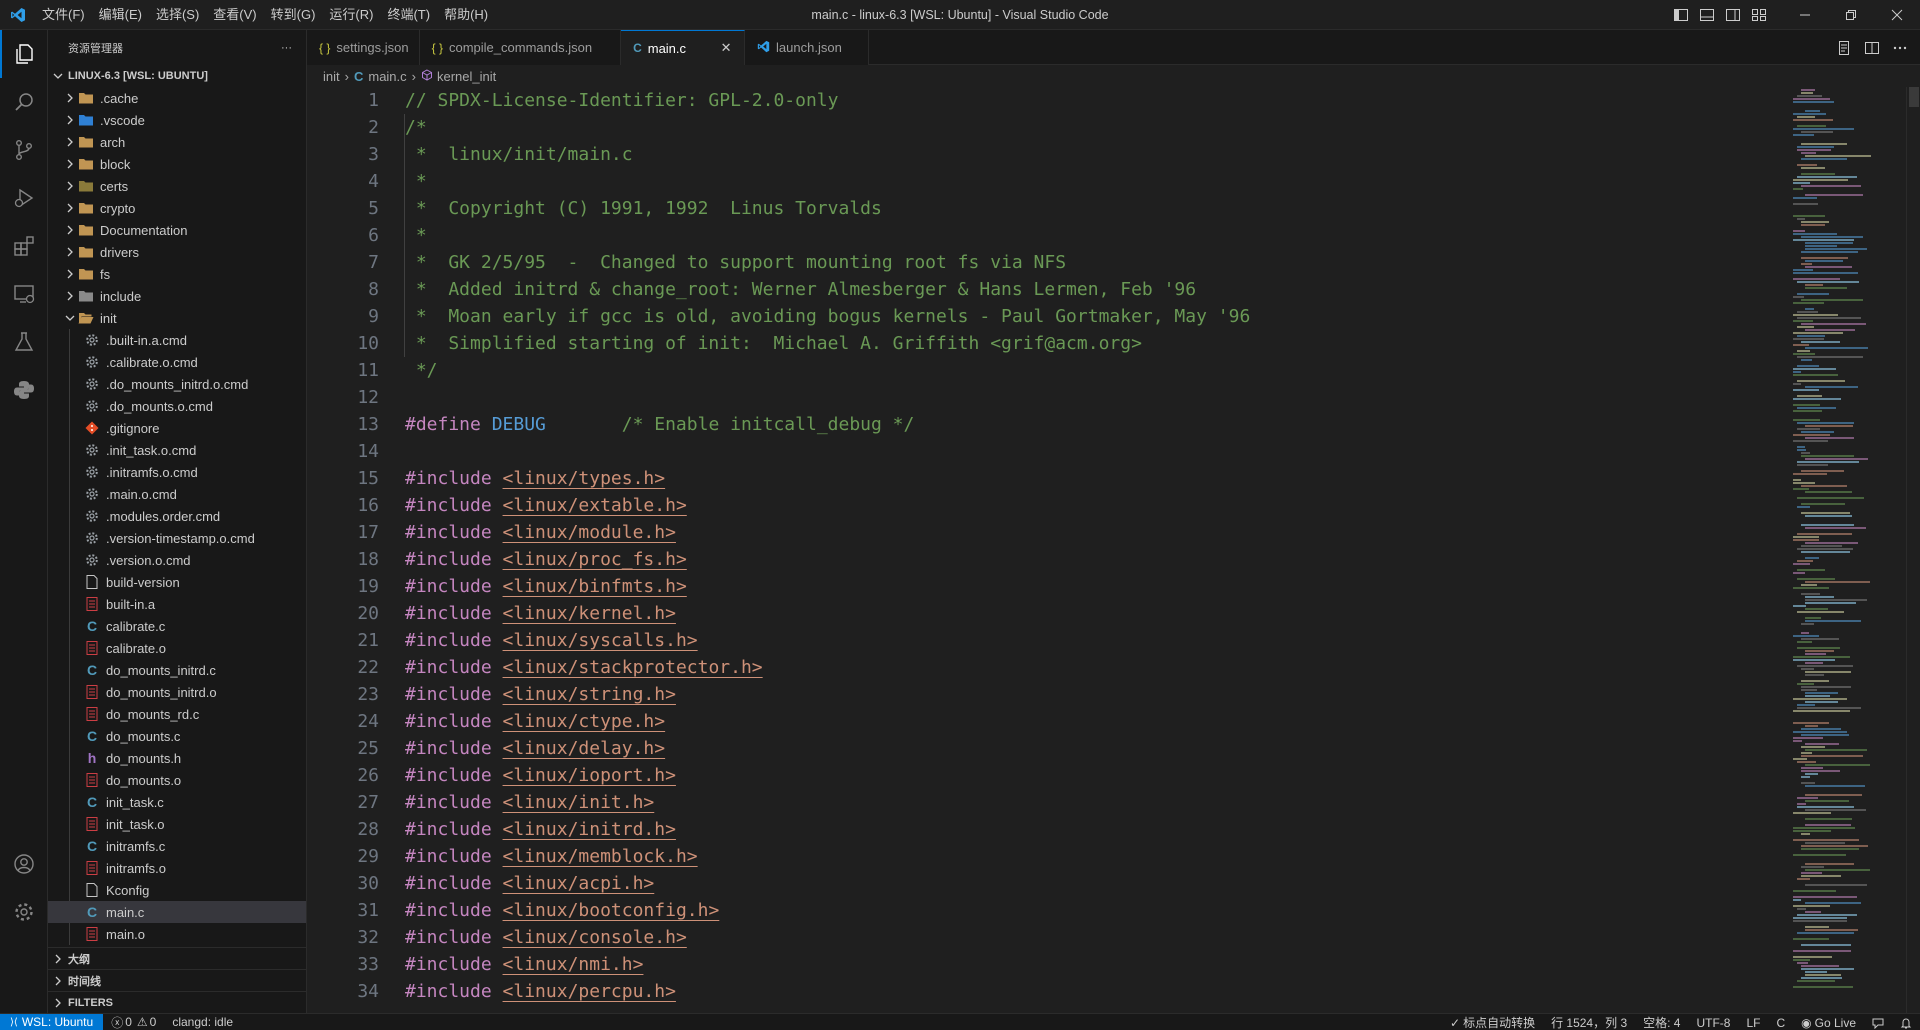 This screenshot has width=1920, height=1030. What do you see at coordinates (177, 582) in the screenshot?
I see `tree-file: build-version` at bounding box center [177, 582].